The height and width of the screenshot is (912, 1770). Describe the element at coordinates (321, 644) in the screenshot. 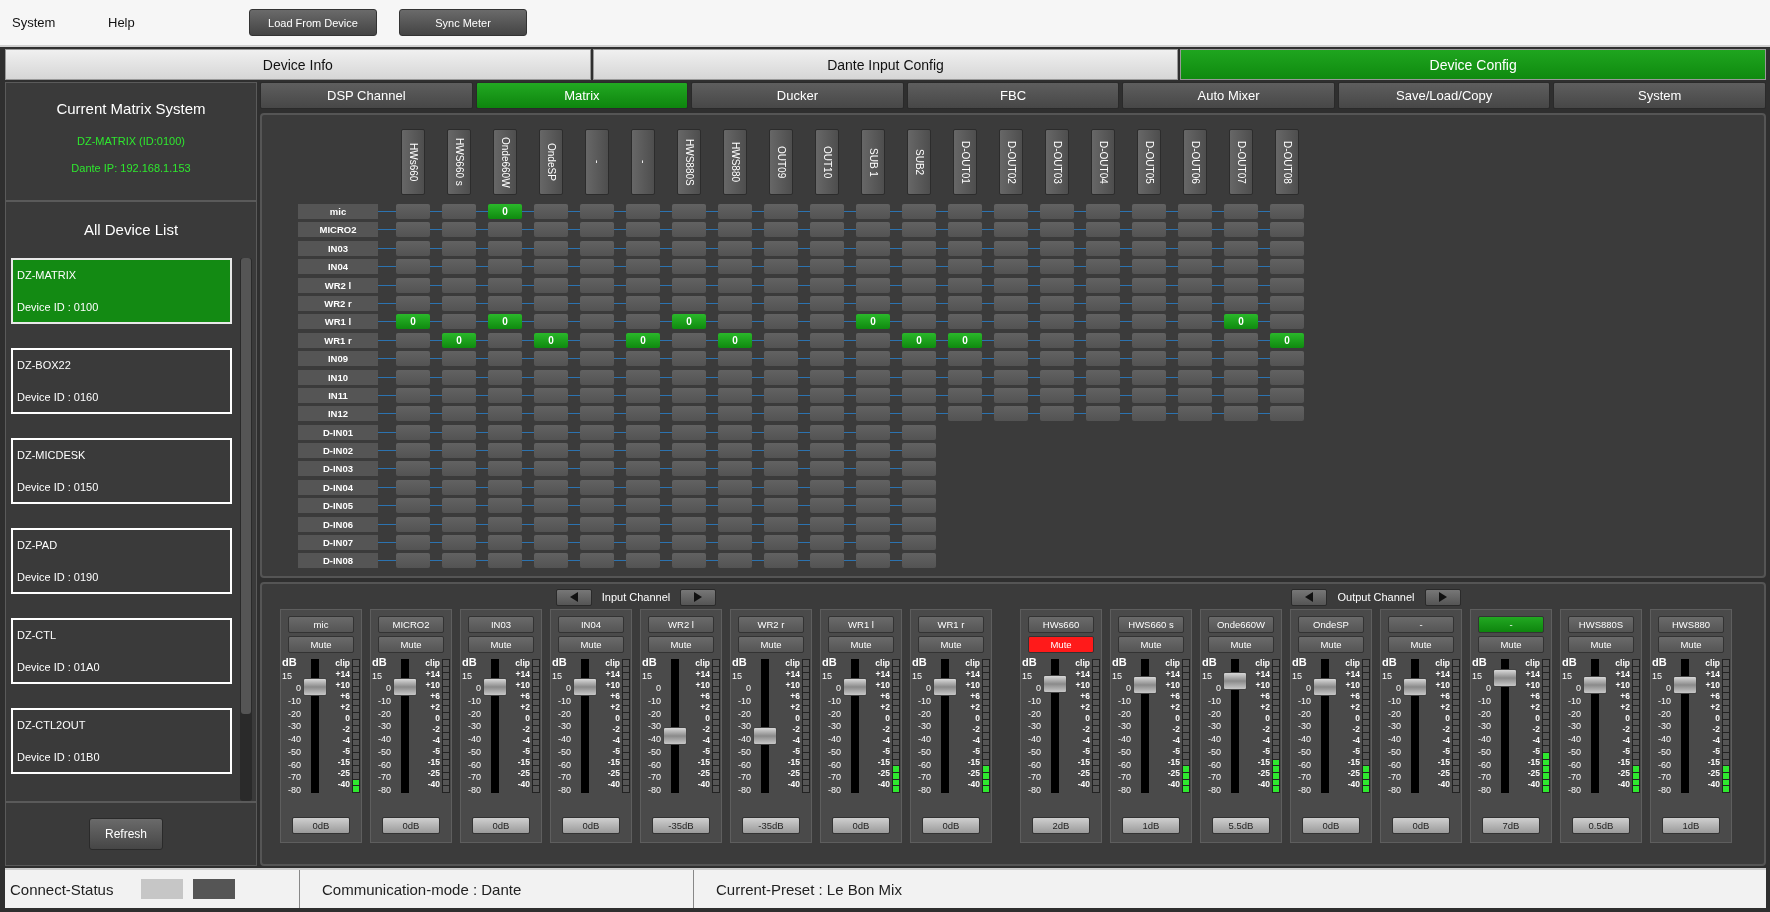

I see `mute-button: Mute` at that location.